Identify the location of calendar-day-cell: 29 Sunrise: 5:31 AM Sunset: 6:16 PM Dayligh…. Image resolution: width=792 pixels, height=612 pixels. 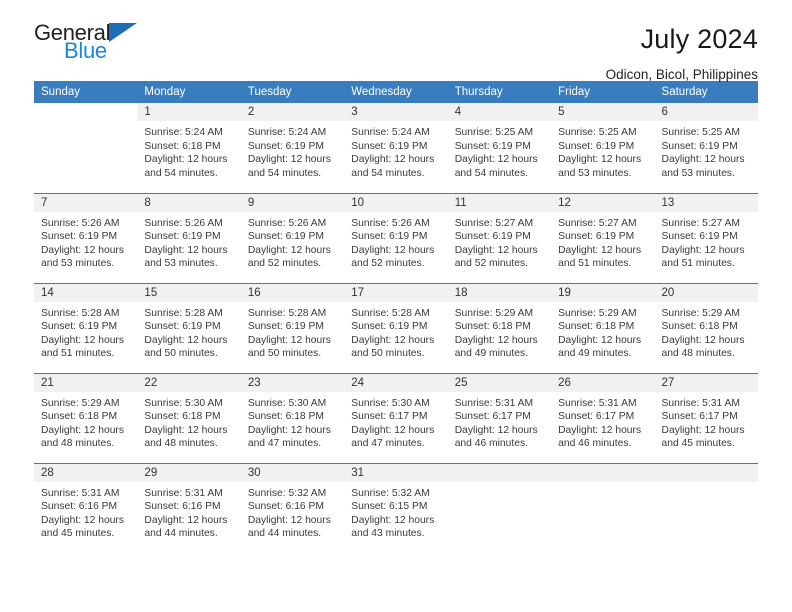
(189, 507).